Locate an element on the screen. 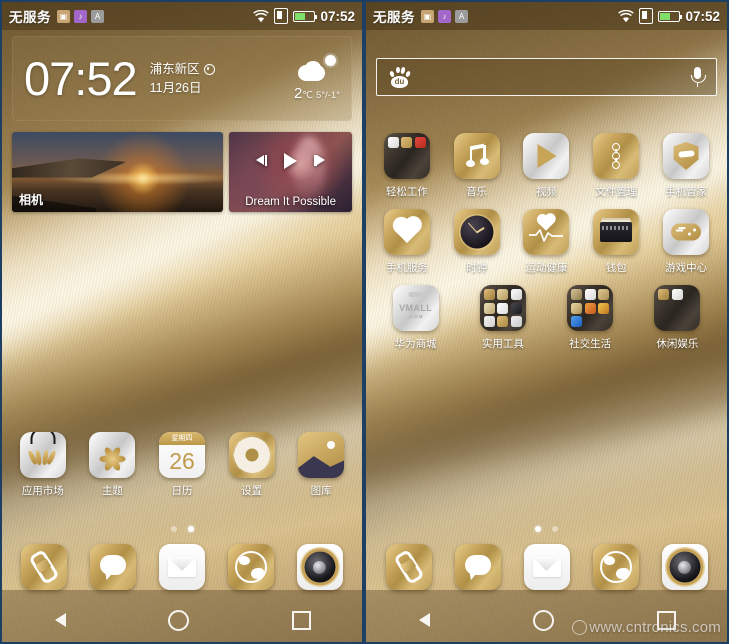 The image size is (729, 644). app-icon-app-market: 应用市场 is located at coordinates (43, 465).